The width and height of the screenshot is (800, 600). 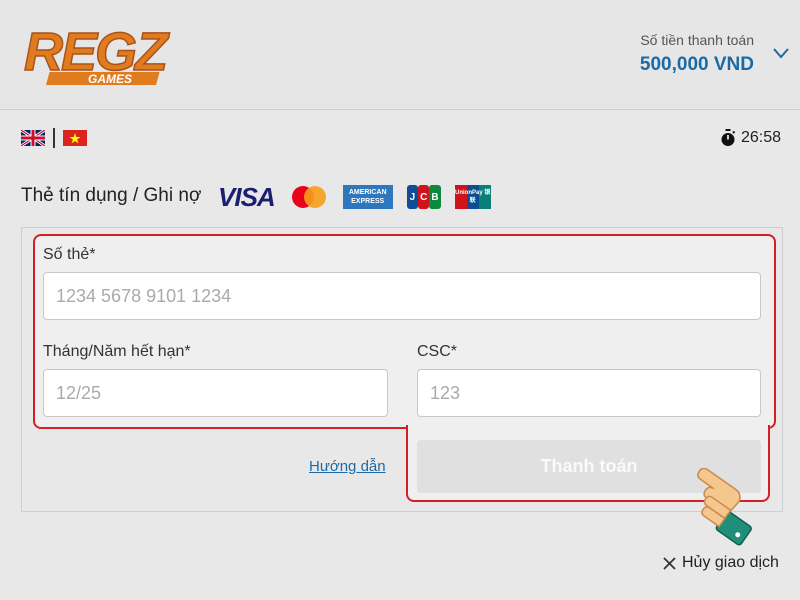 I want to click on stopwatch-icon, so click(x=728, y=137).